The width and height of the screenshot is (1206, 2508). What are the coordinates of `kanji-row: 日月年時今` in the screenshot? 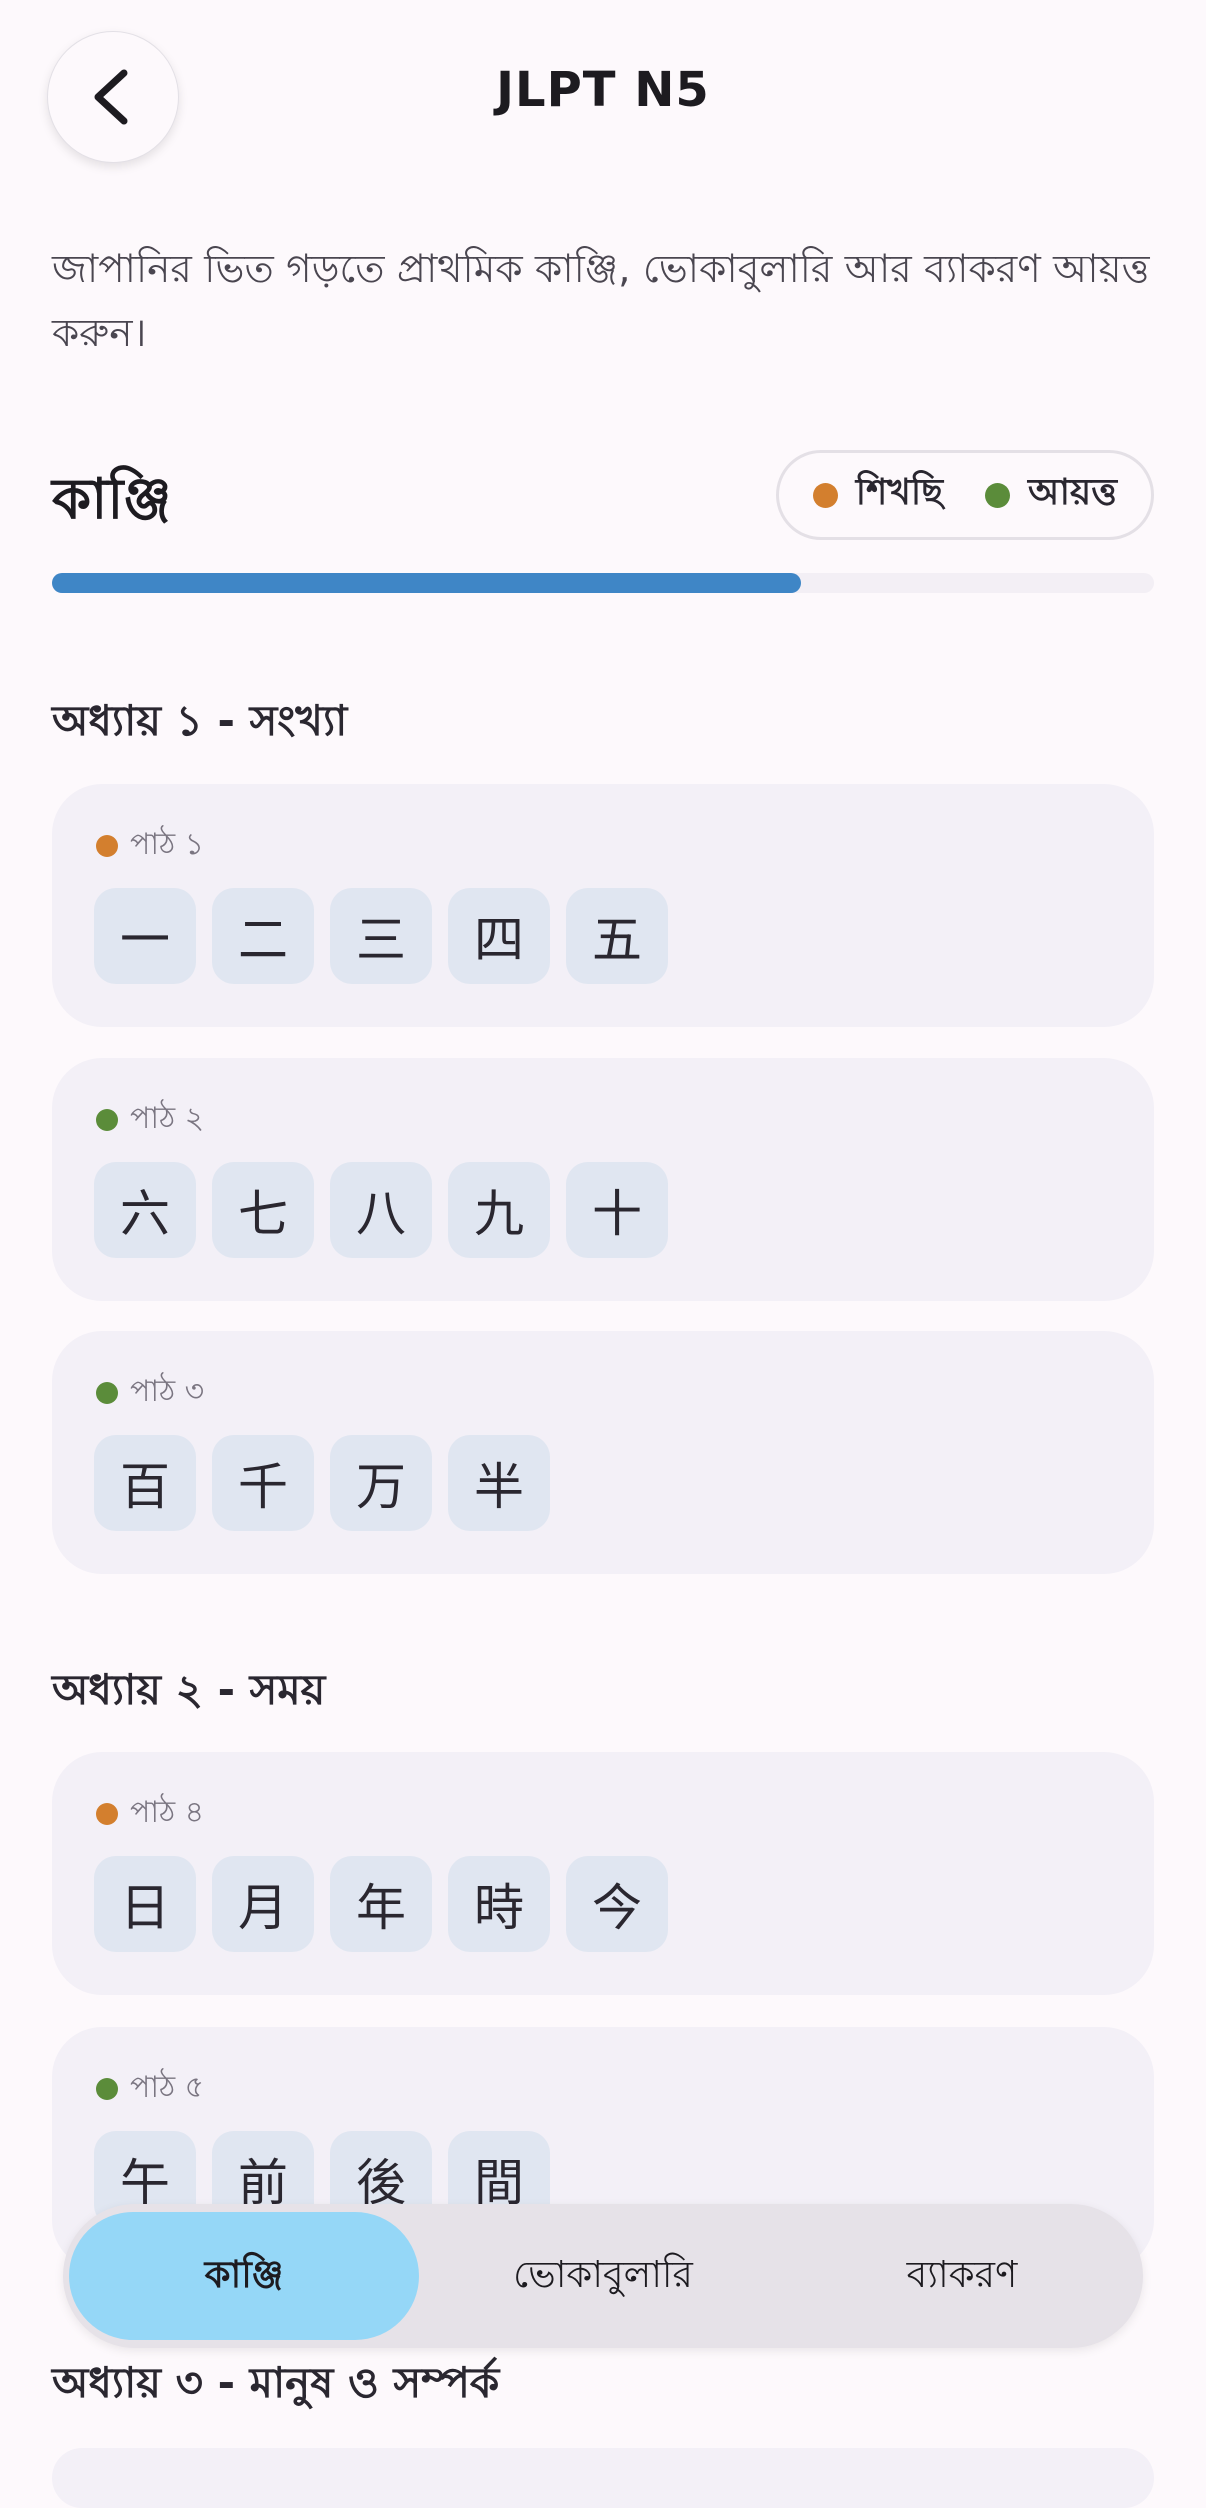 It's located at (381, 1904).